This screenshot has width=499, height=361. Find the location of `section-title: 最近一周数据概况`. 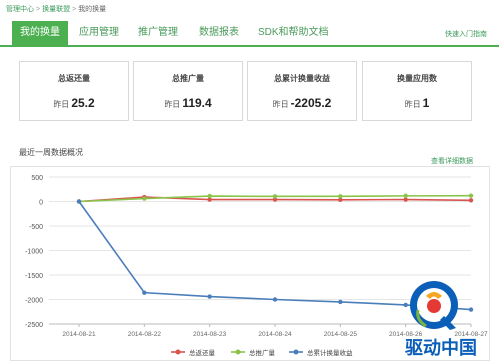

section-title: 最近一周数据概况 is located at coordinates (51, 152).